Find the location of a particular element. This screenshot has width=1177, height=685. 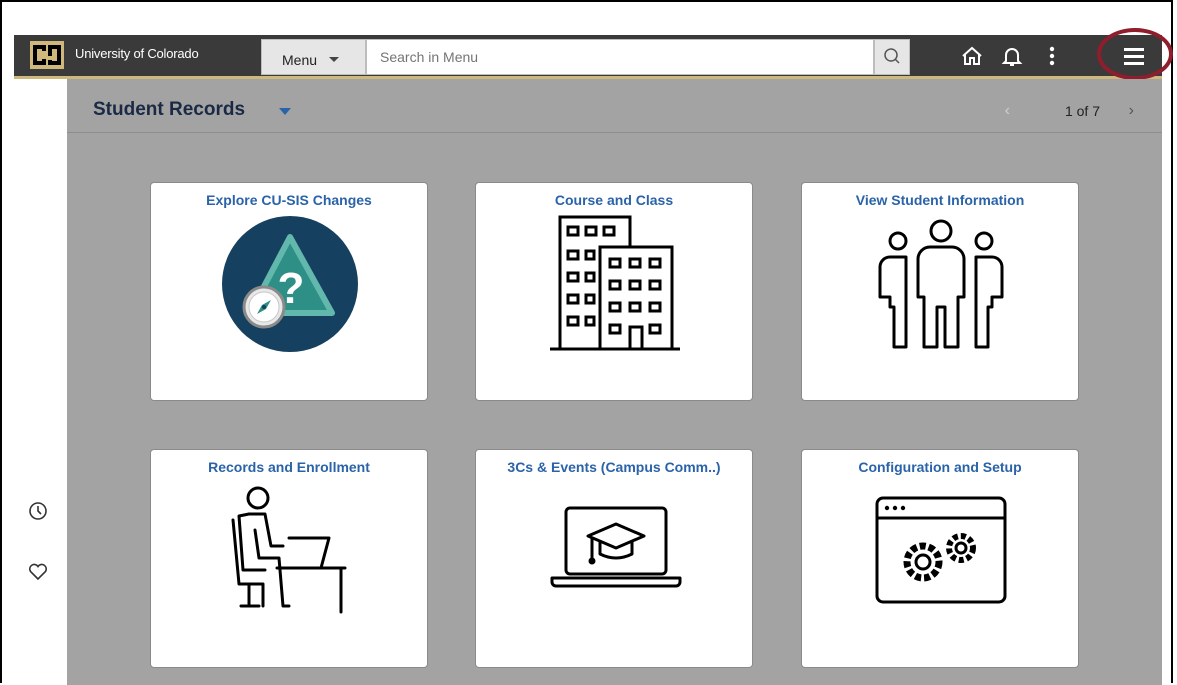

recent-history-clock-icon is located at coordinates (38, 511).